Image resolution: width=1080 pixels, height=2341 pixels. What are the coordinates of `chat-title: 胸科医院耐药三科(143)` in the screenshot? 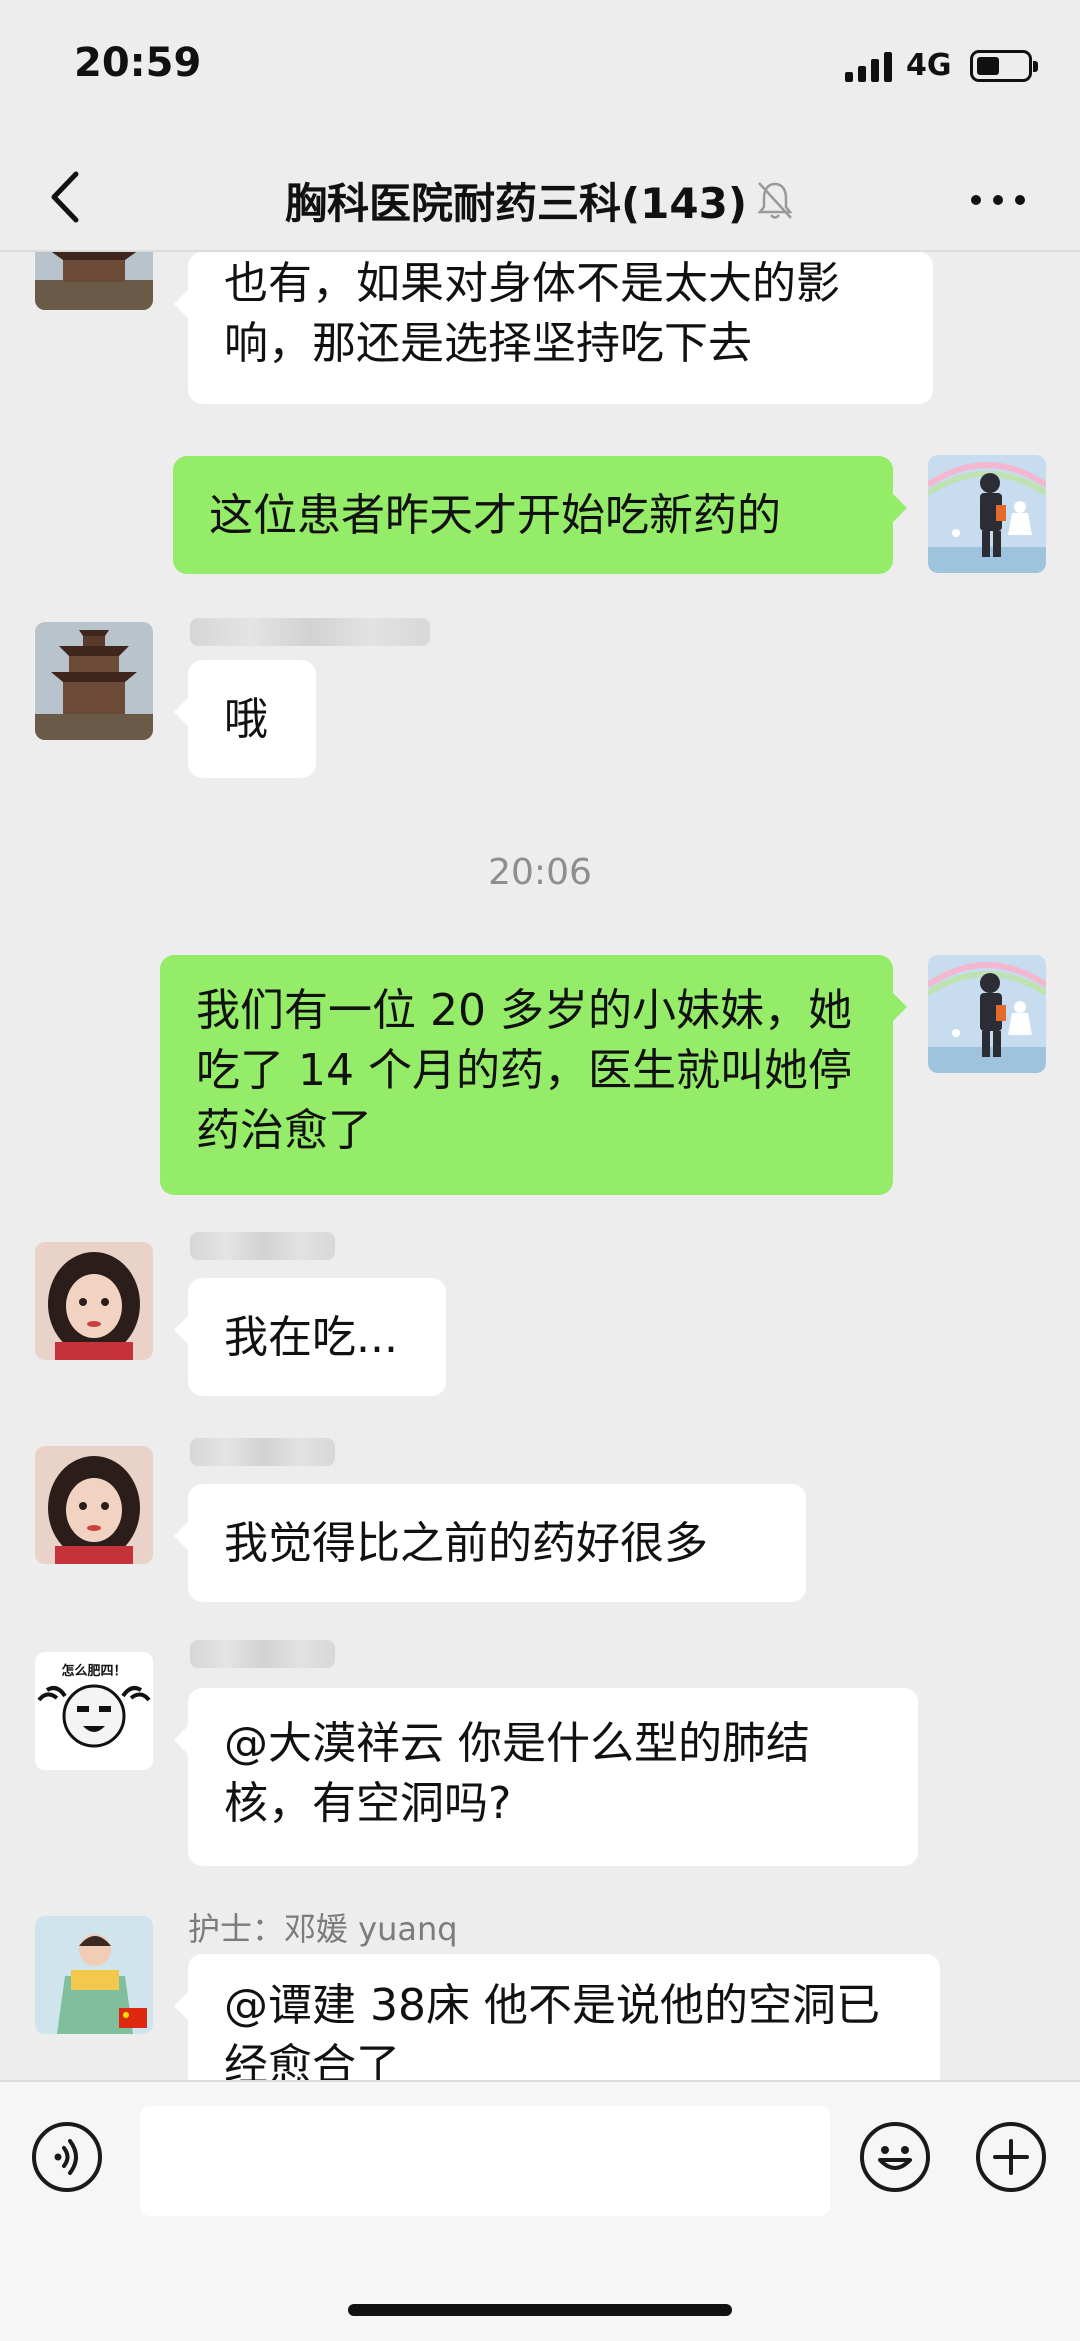 It's located at (516, 203).